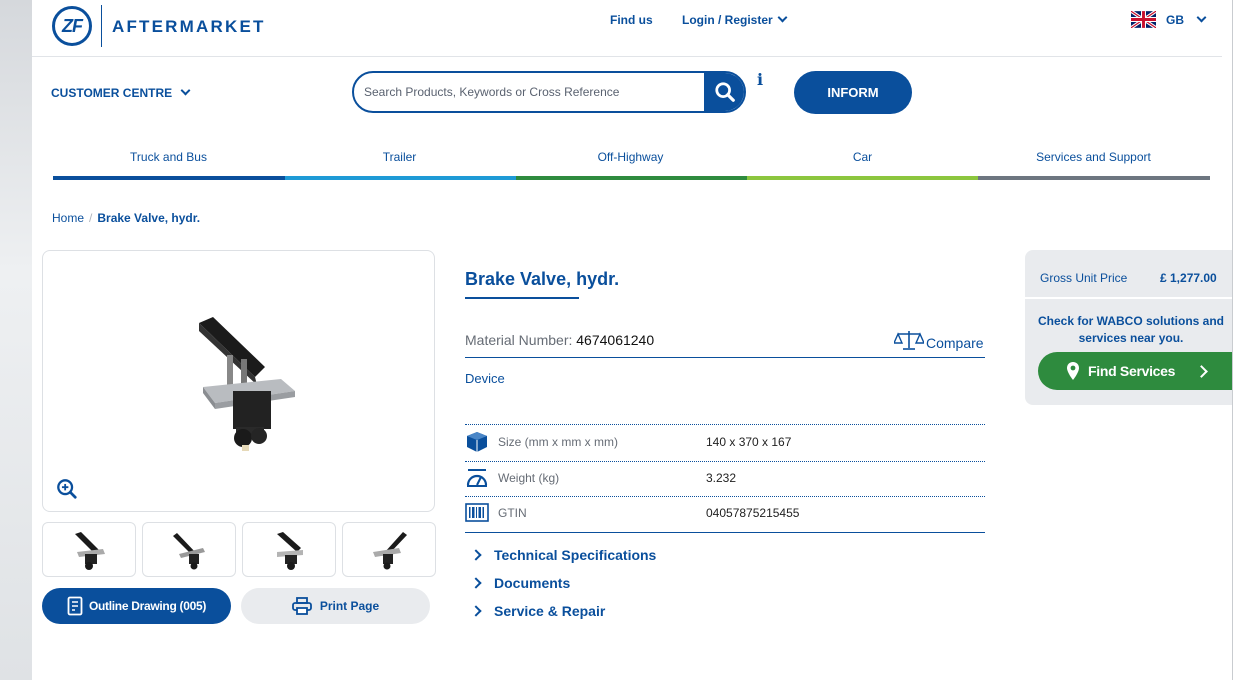 The width and height of the screenshot is (1233, 680). What do you see at coordinates (542, 279) in the screenshot?
I see `product-title: Brake Valve, hydr.` at bounding box center [542, 279].